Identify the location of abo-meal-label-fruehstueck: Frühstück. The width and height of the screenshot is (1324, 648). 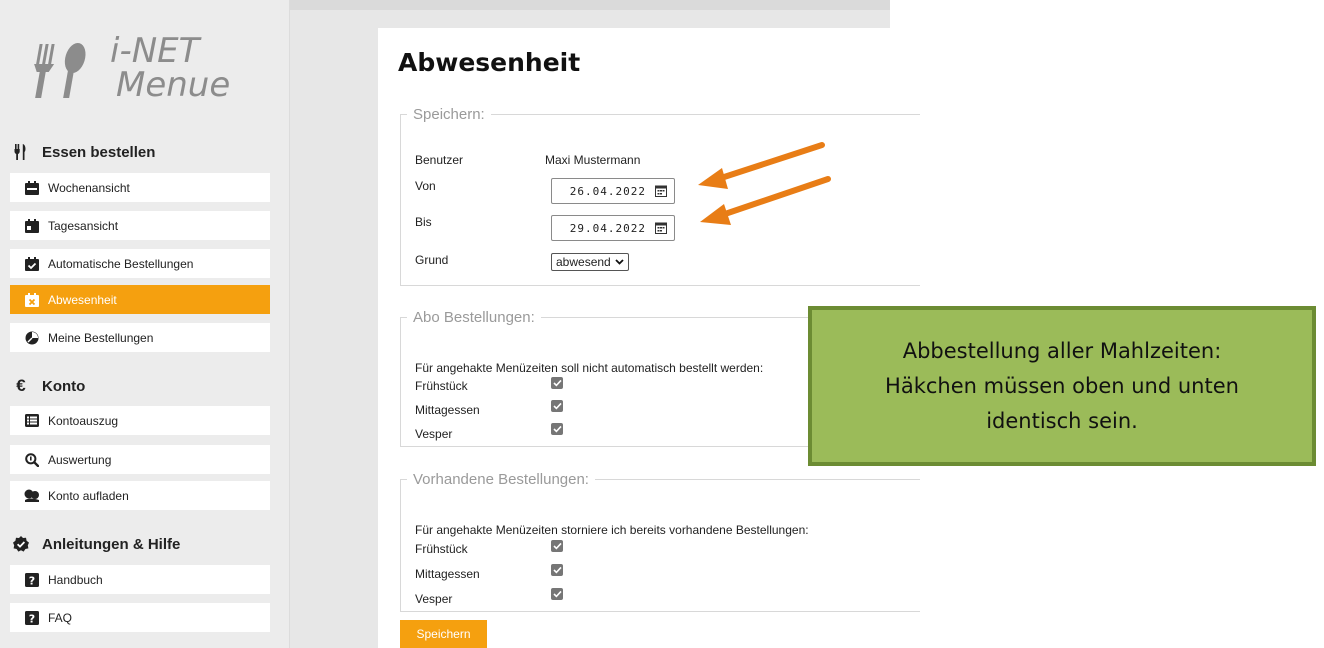
(441, 386).